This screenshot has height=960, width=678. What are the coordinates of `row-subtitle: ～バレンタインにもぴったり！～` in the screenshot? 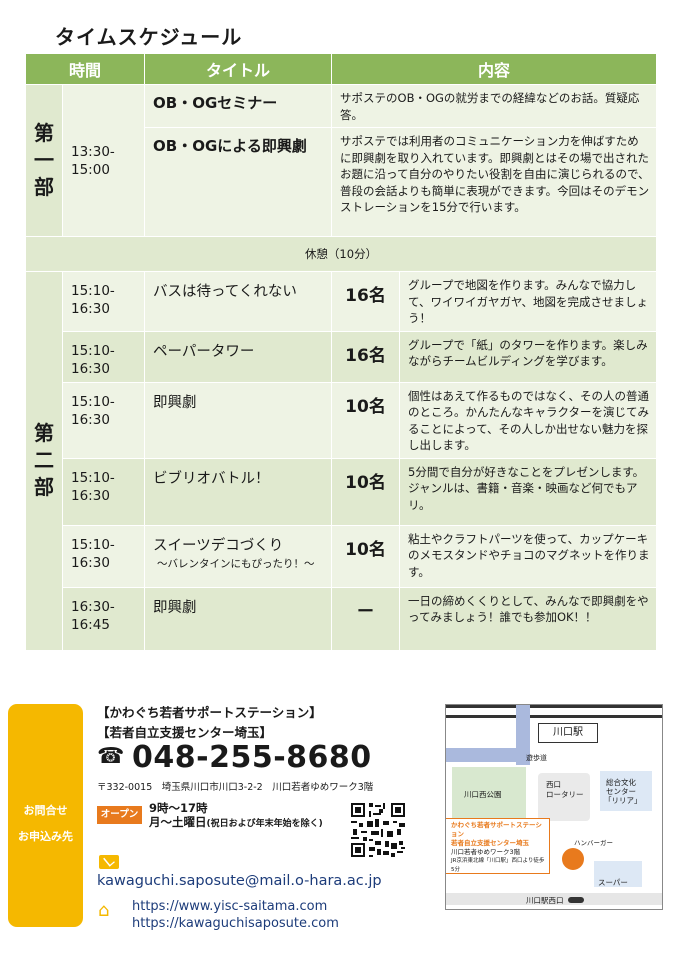 It's located at (236, 563).